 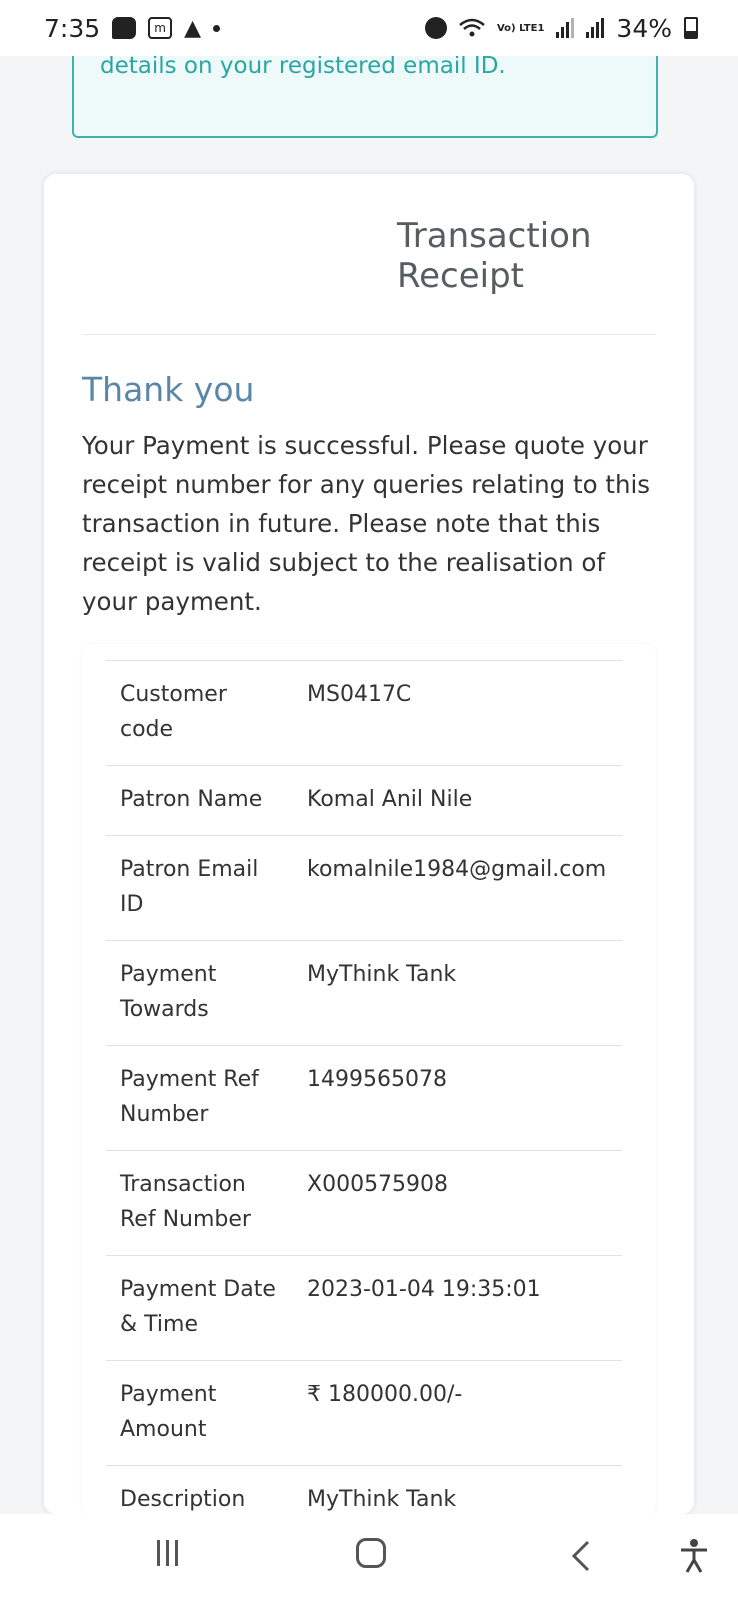 What do you see at coordinates (457, 1098) in the screenshot?
I see `row-value: 1499565078` at bounding box center [457, 1098].